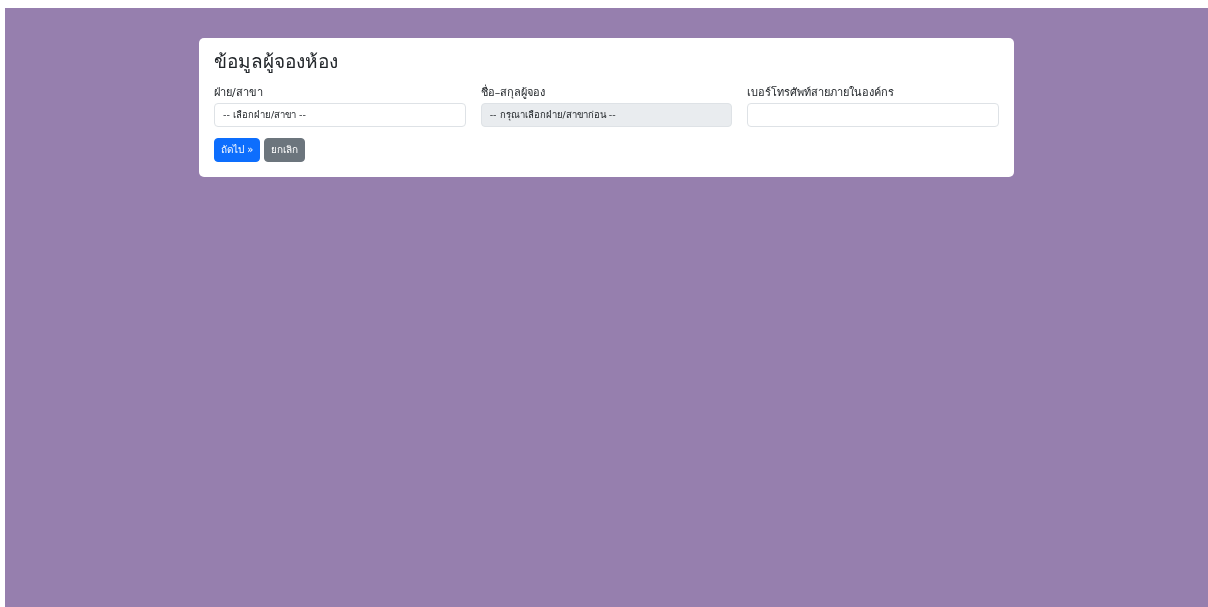 This screenshot has width=1208, height=607. I want to click on input-field, so click(873, 115).